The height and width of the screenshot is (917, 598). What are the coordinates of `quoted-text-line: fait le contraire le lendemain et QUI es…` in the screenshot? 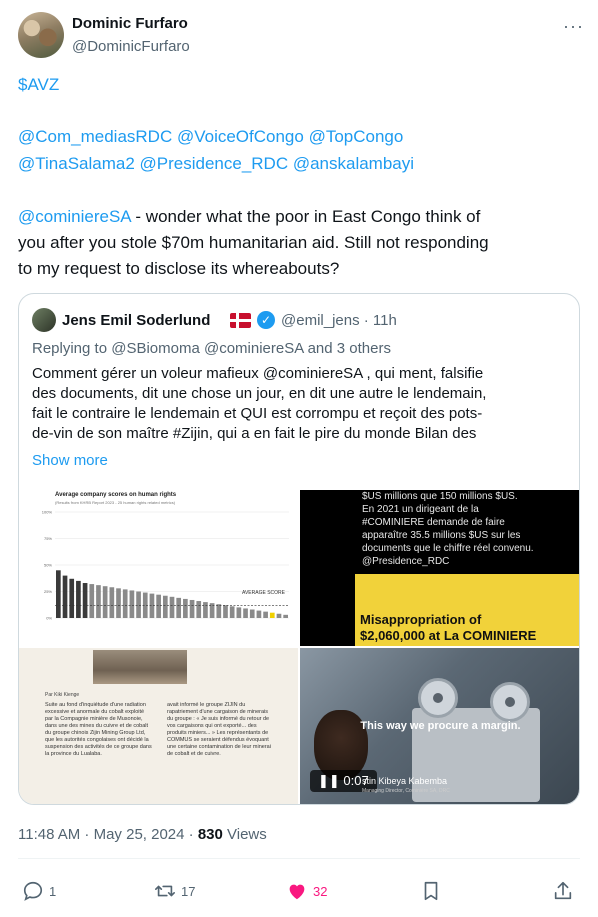 It's located at (257, 413).